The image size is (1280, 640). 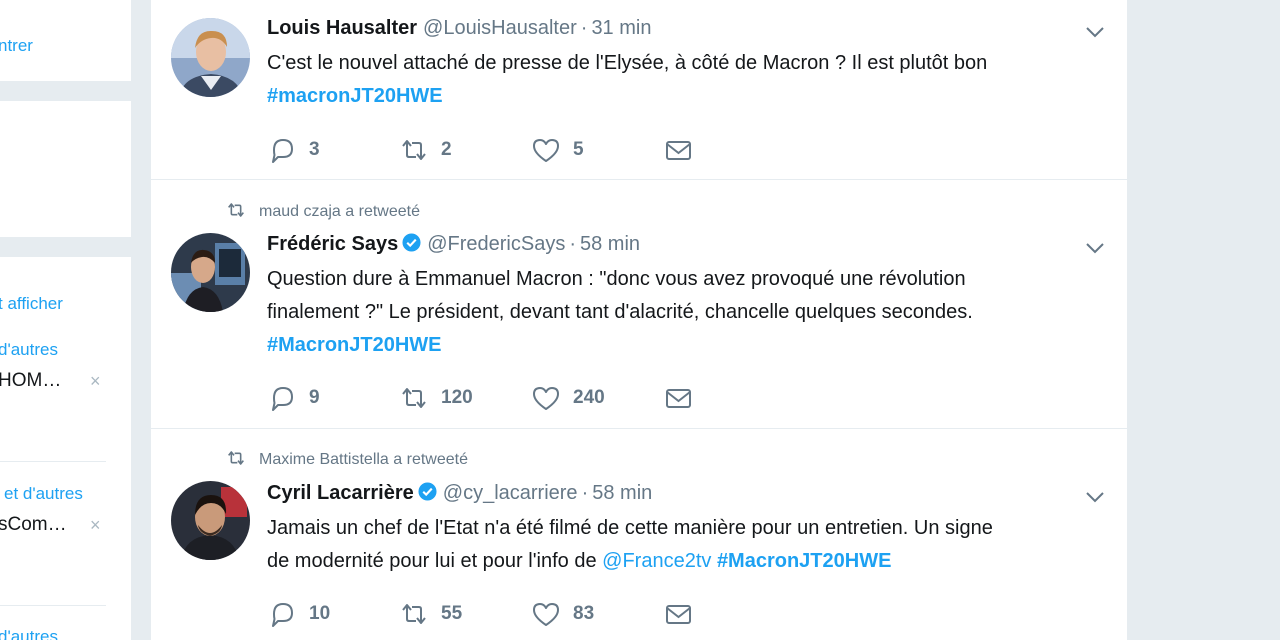 What do you see at coordinates (320, 613) in the screenshot?
I see `reply-count: 10` at bounding box center [320, 613].